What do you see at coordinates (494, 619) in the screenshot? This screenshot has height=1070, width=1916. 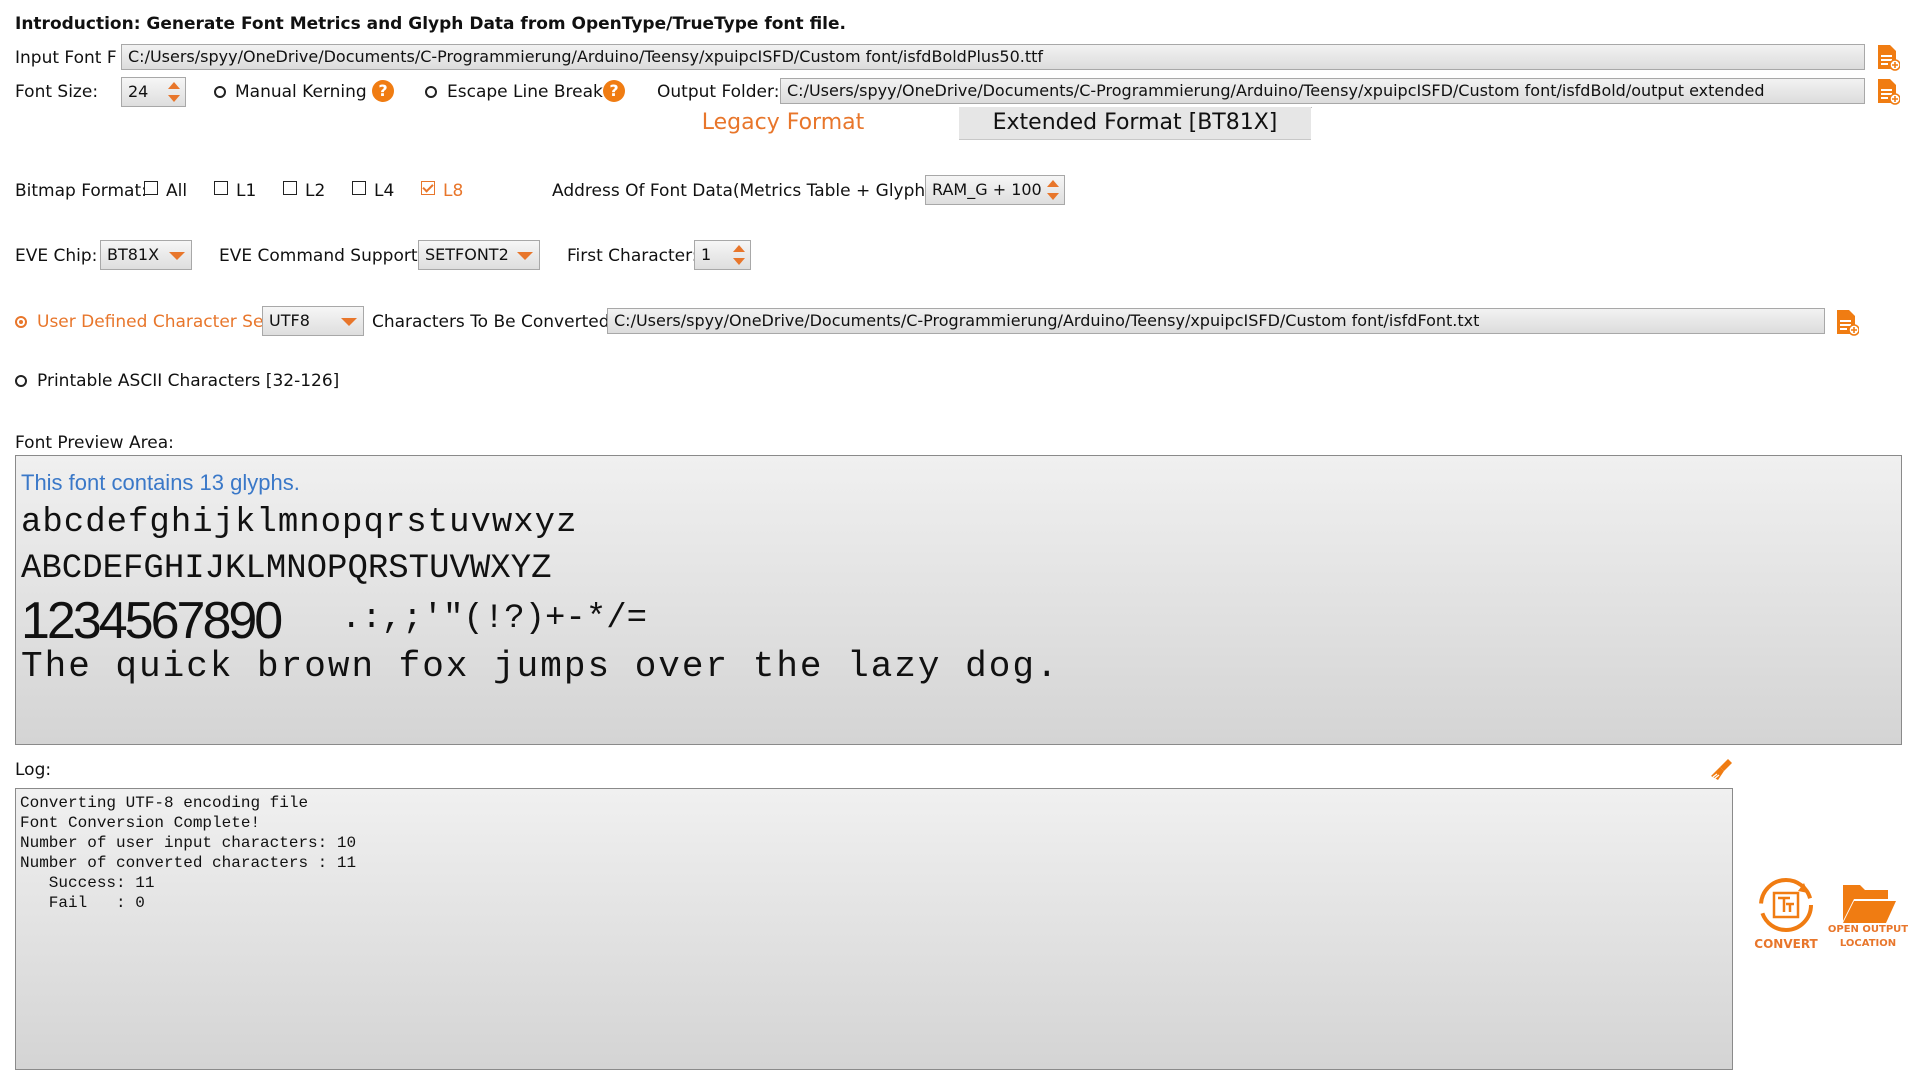 I see `preview-symbols: .:,;'"(!?)+-*/=` at bounding box center [494, 619].